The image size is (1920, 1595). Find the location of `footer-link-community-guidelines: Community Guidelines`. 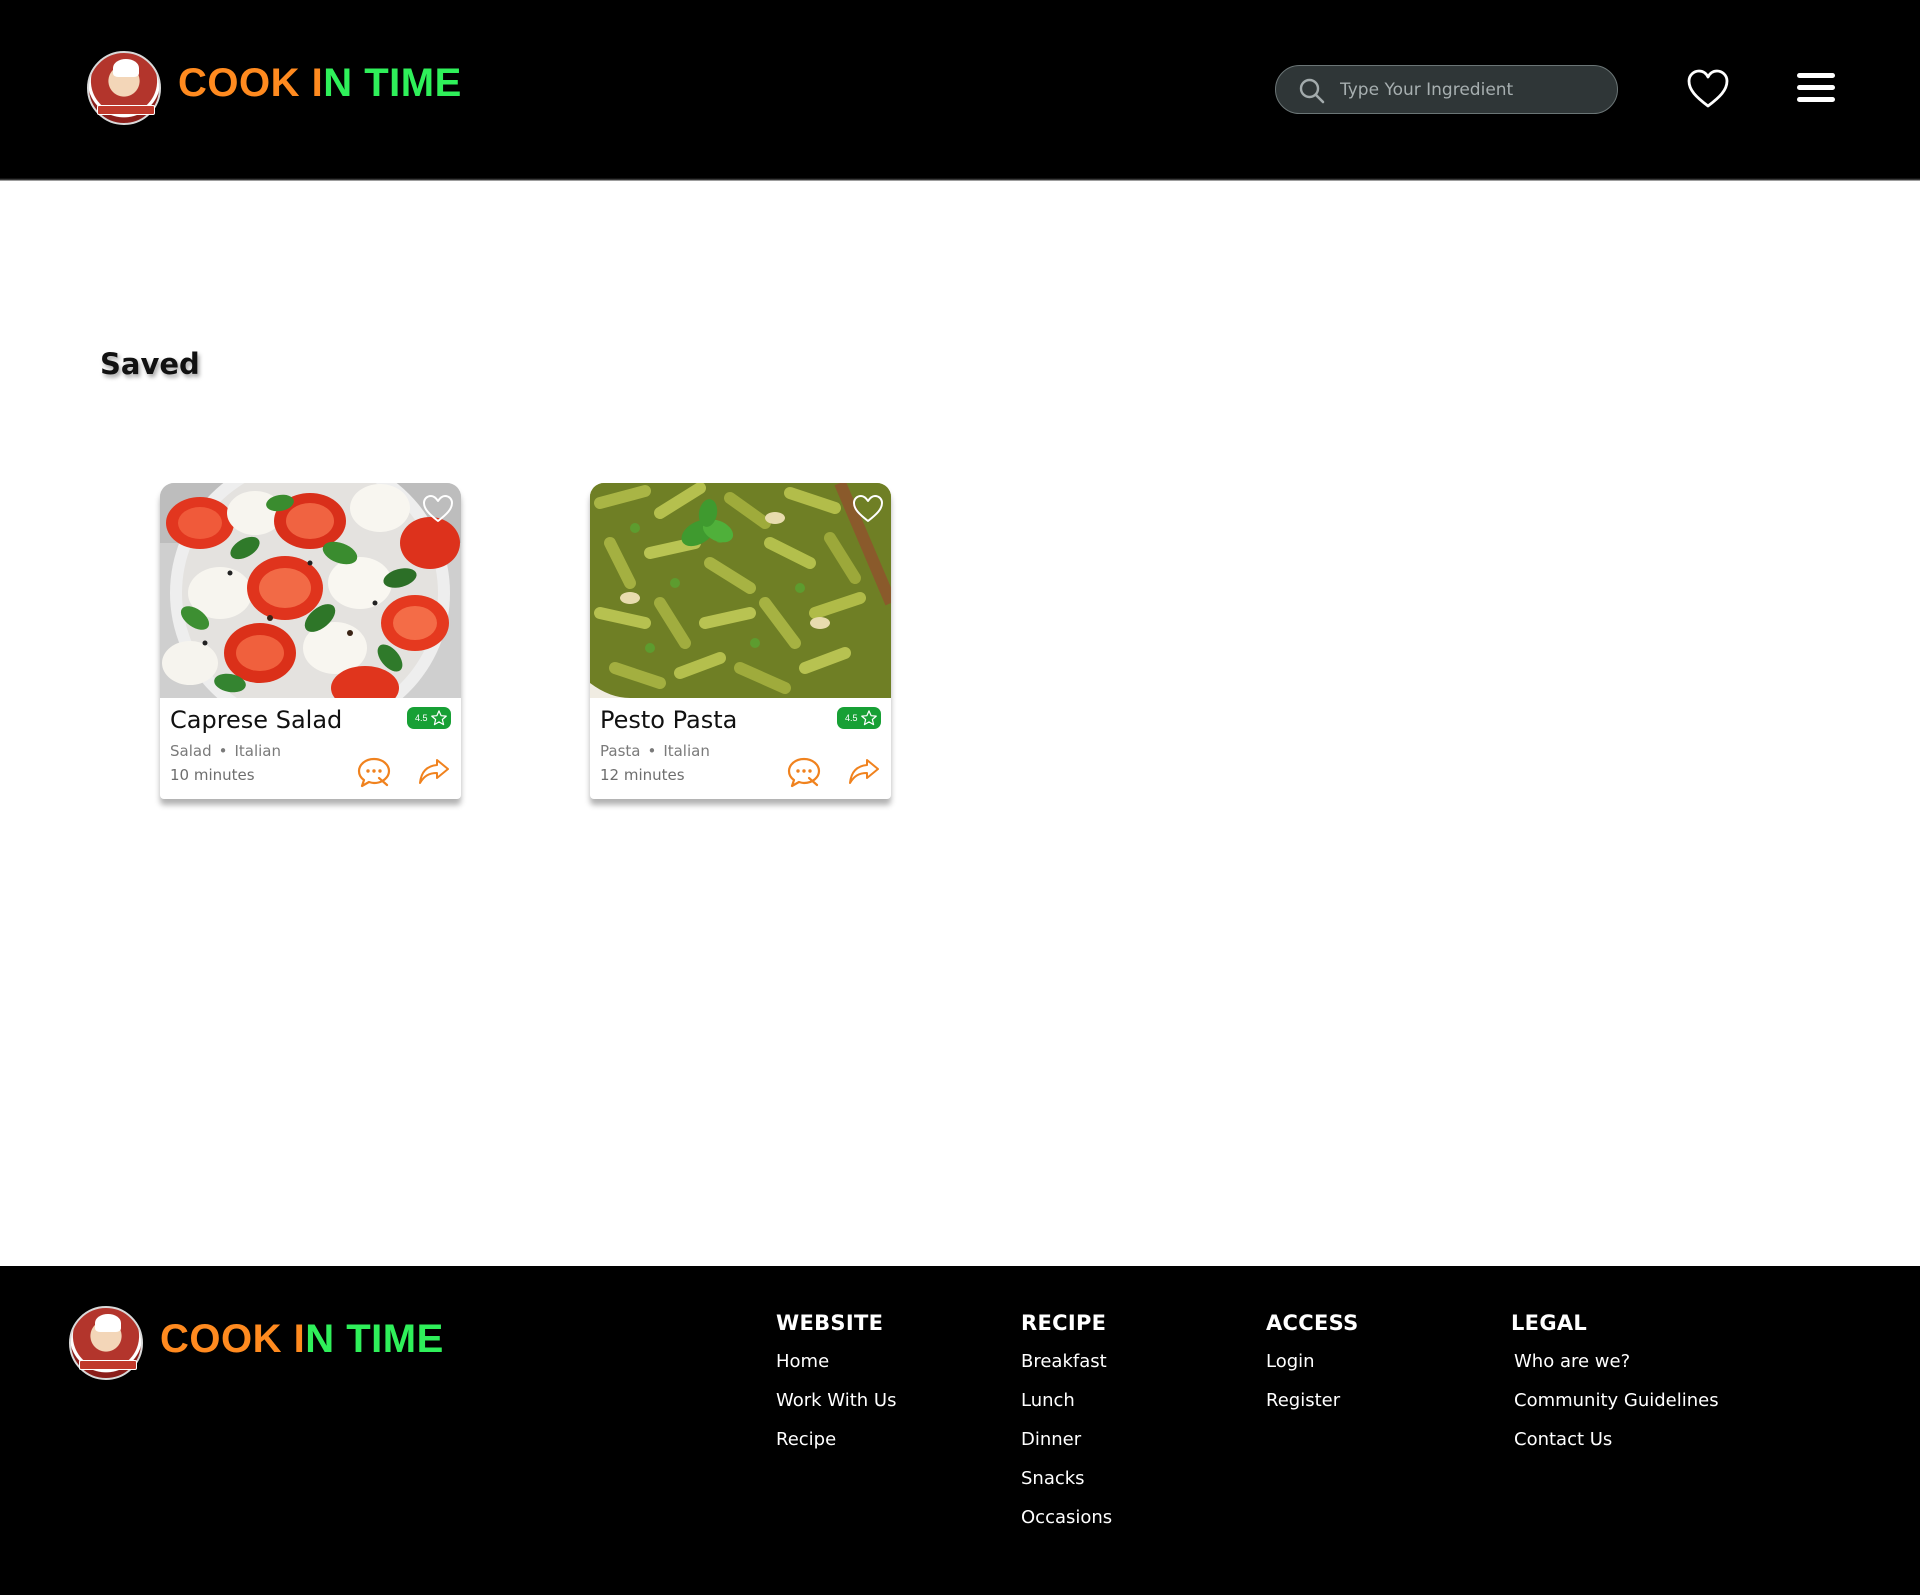

footer-link-community-guidelines: Community Guidelines is located at coordinates (1615, 1407).